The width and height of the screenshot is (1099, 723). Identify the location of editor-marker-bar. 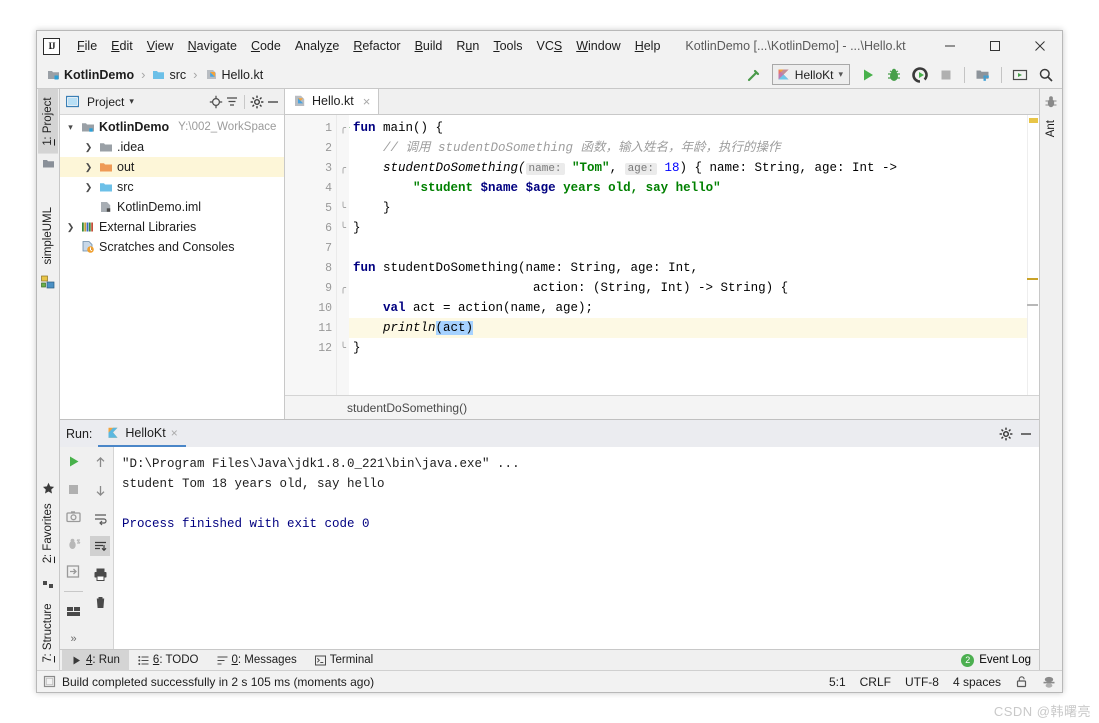
(1033, 255).